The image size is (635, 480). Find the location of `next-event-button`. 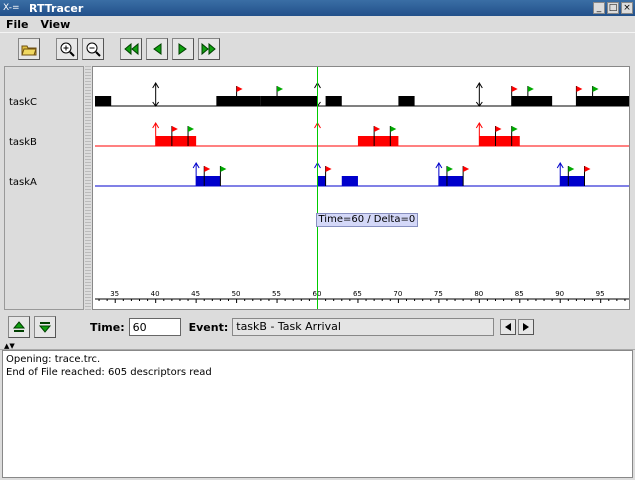

next-event-button is located at coordinates (526, 327).